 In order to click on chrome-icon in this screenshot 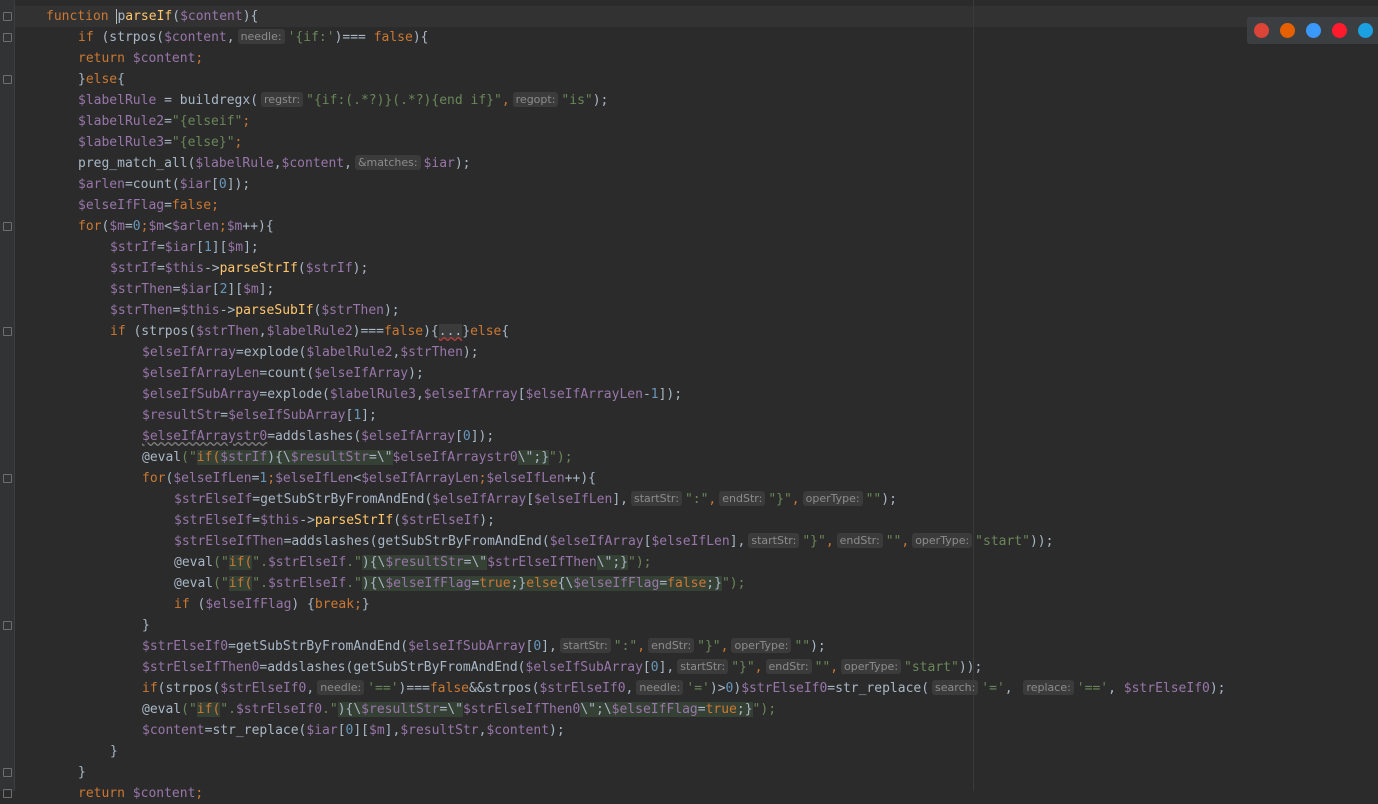, I will do `click(1261, 30)`.